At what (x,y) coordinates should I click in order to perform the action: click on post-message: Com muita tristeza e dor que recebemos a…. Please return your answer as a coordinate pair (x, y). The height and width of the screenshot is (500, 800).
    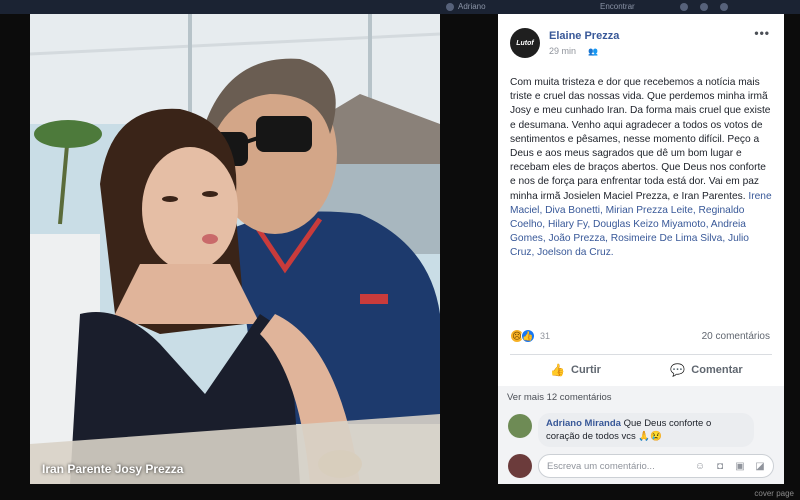
    Looking at the image, I should click on (641, 168).